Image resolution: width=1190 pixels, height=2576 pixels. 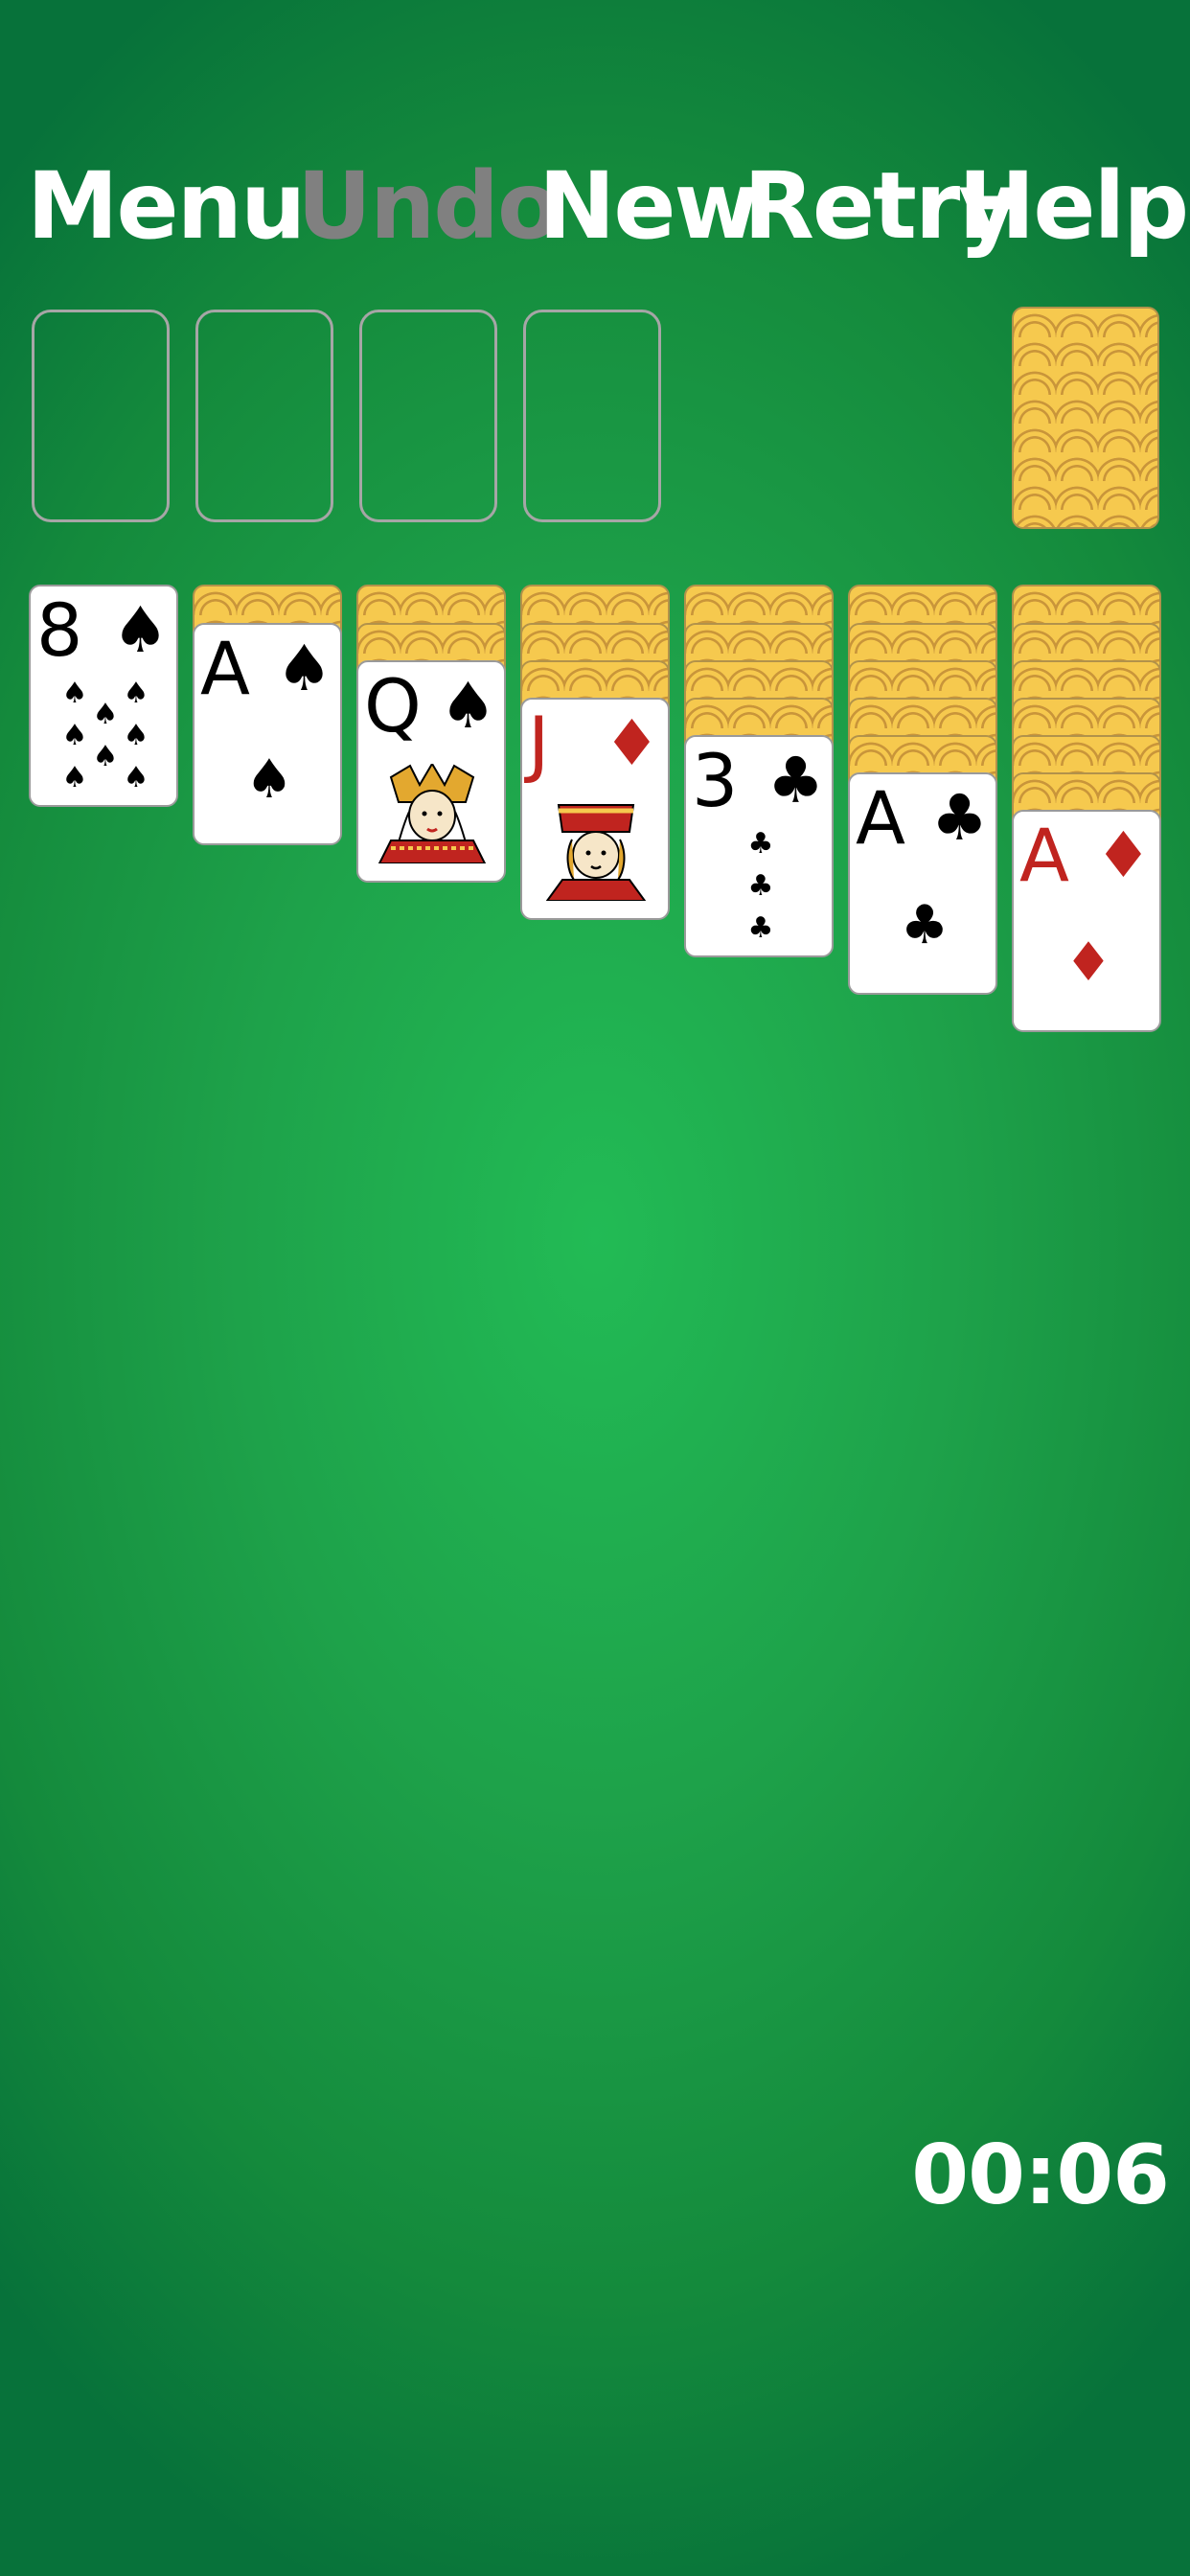 I want to click on queen-portrait-icon, so click(x=433, y=813).